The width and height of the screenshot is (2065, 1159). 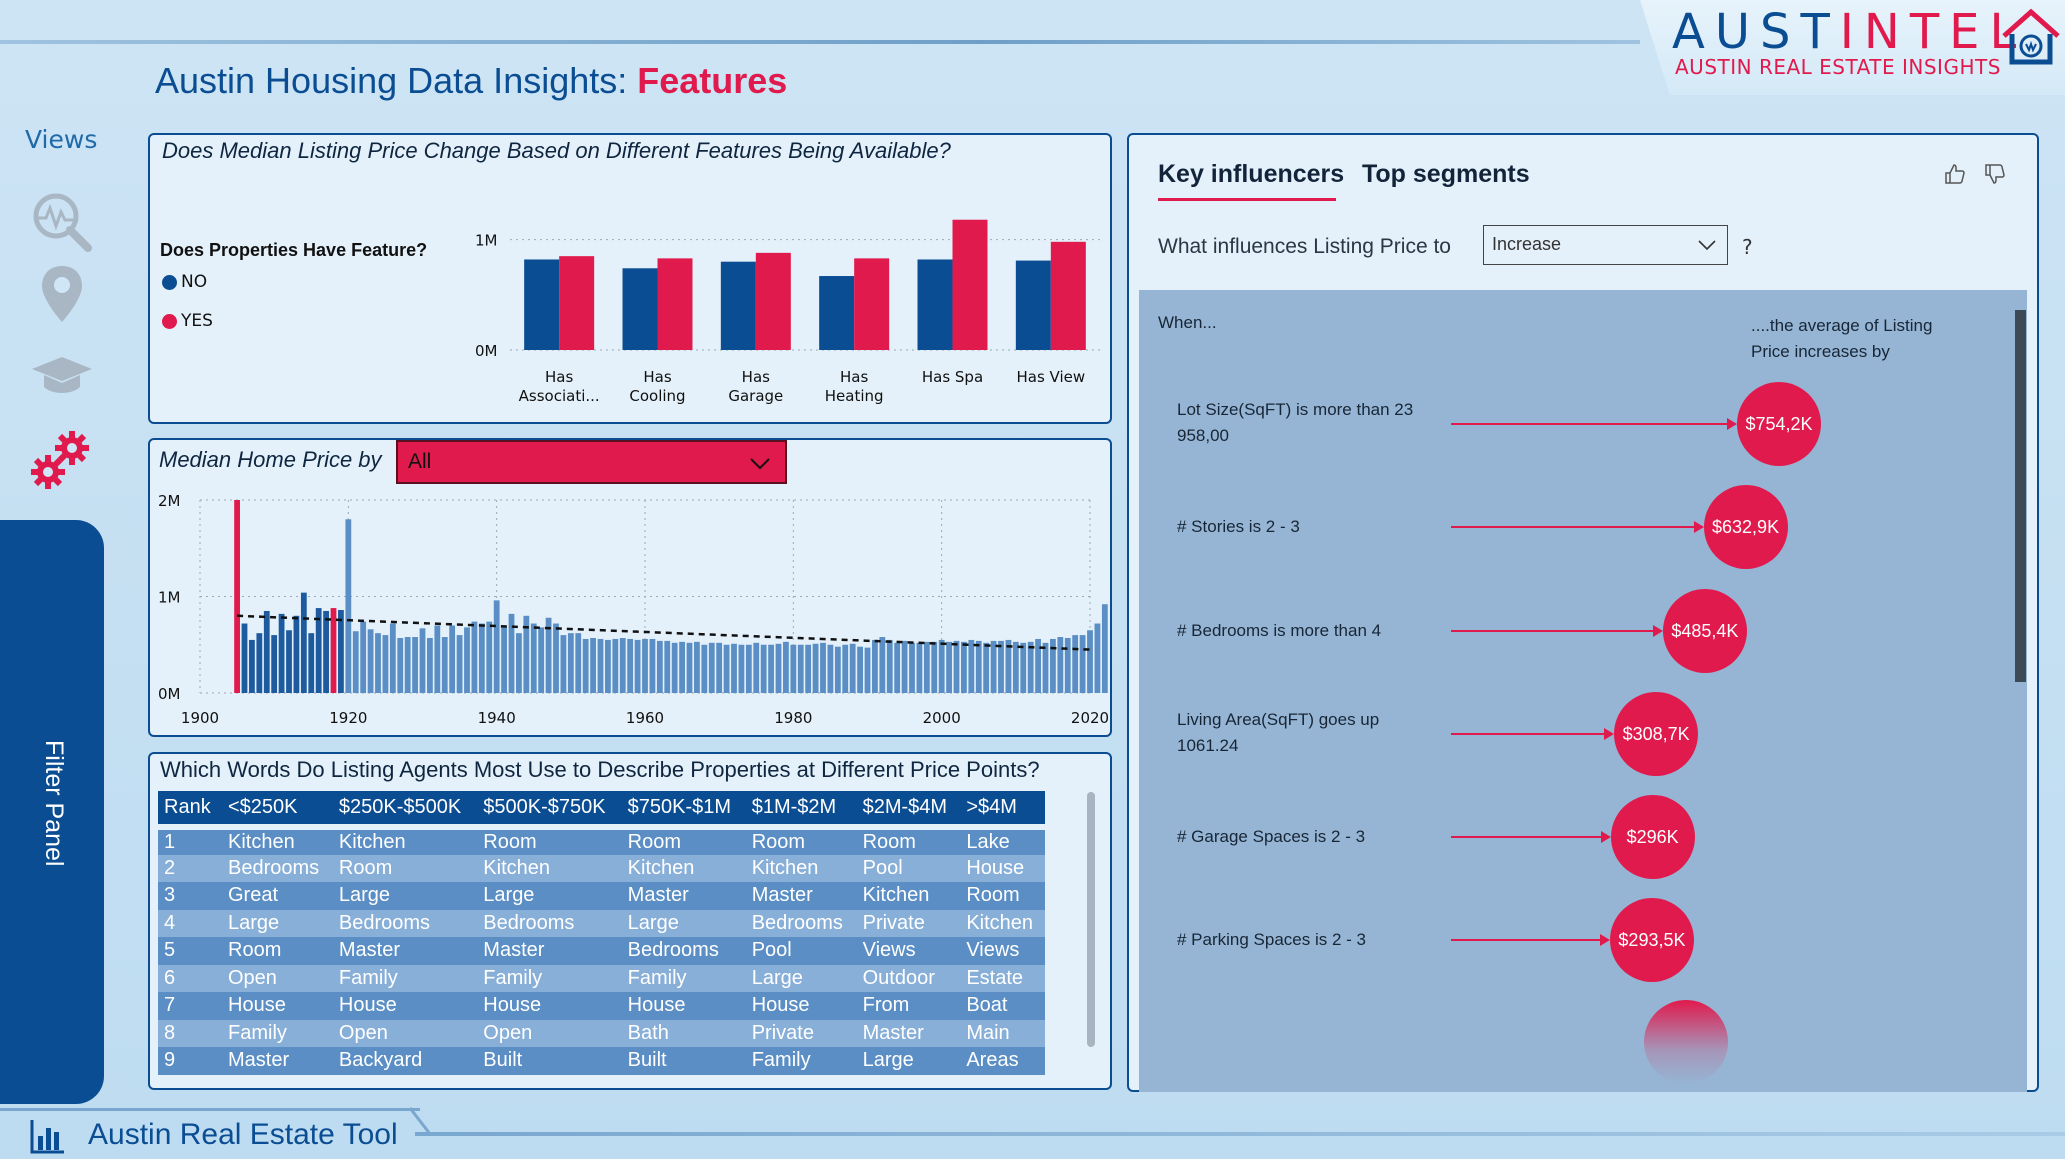 What do you see at coordinates (187, 321) in the screenshot?
I see `legend-item-yes: YES` at bounding box center [187, 321].